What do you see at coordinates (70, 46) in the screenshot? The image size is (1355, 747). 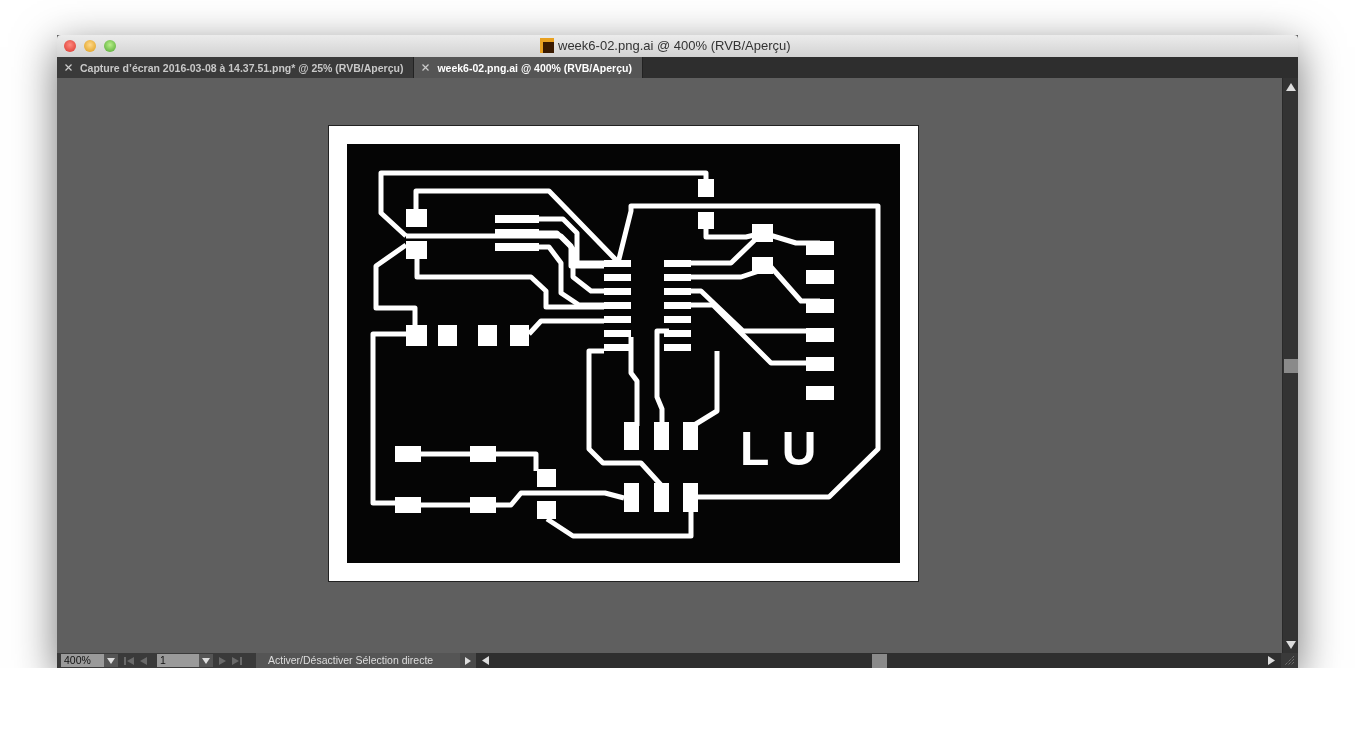 I see `close-button` at bounding box center [70, 46].